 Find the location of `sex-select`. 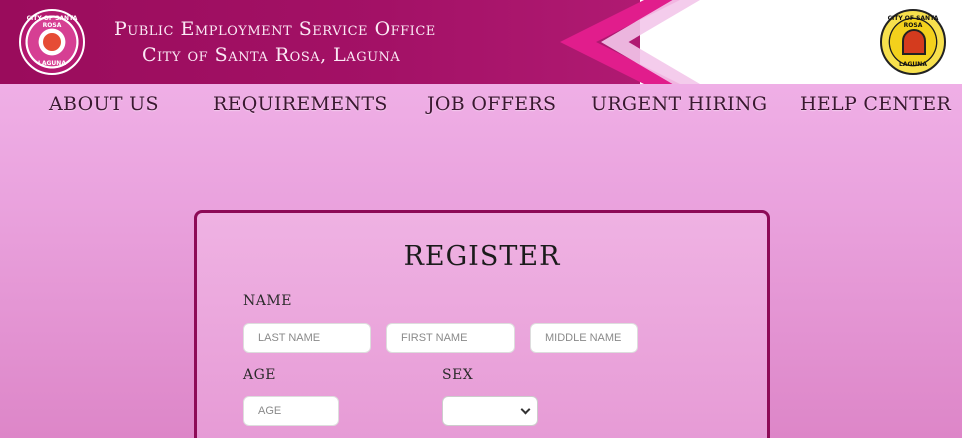

sex-select is located at coordinates (490, 411).